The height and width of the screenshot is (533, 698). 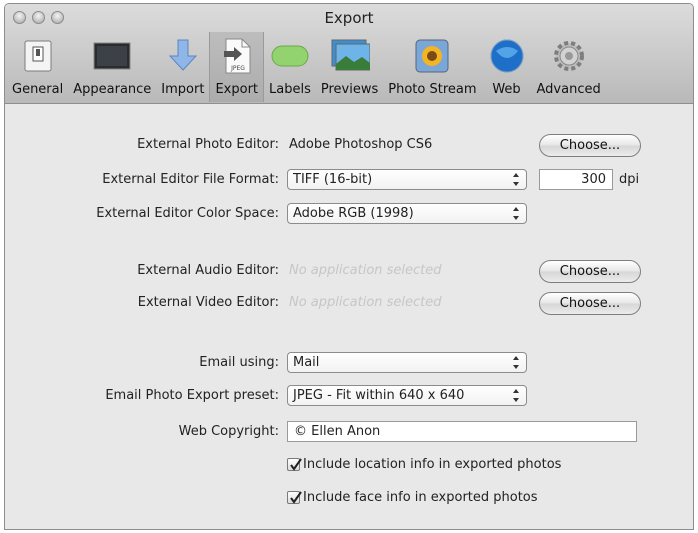 I want to click on switch-icon, so click(x=38, y=56).